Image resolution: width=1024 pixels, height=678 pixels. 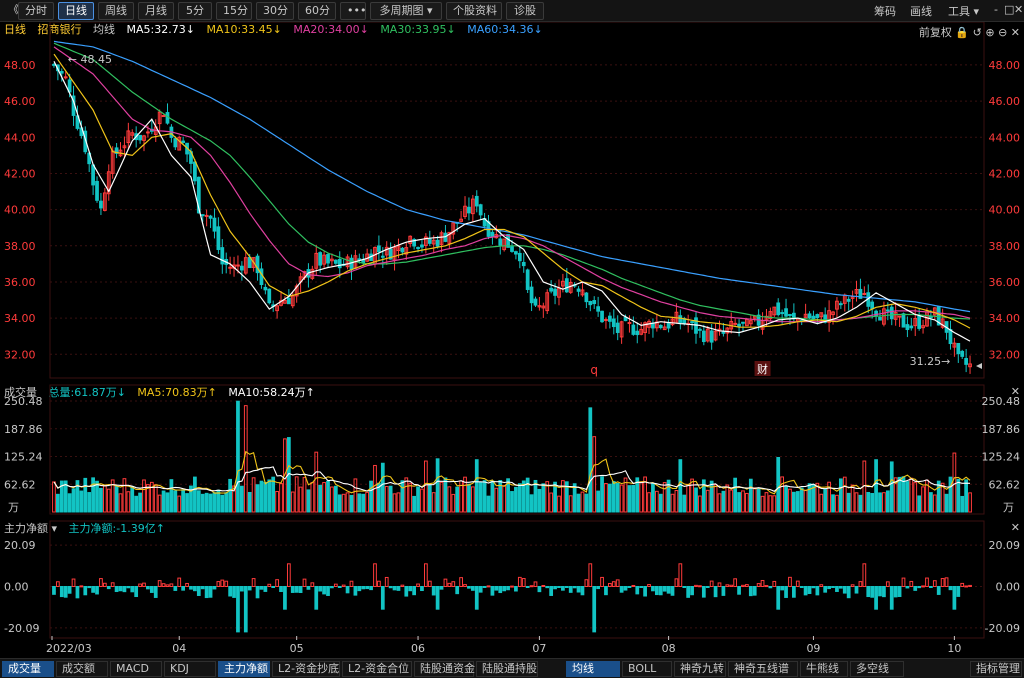 What do you see at coordinates (1005, 137) in the screenshot?
I see `price-tick-right: 44.00` at bounding box center [1005, 137].